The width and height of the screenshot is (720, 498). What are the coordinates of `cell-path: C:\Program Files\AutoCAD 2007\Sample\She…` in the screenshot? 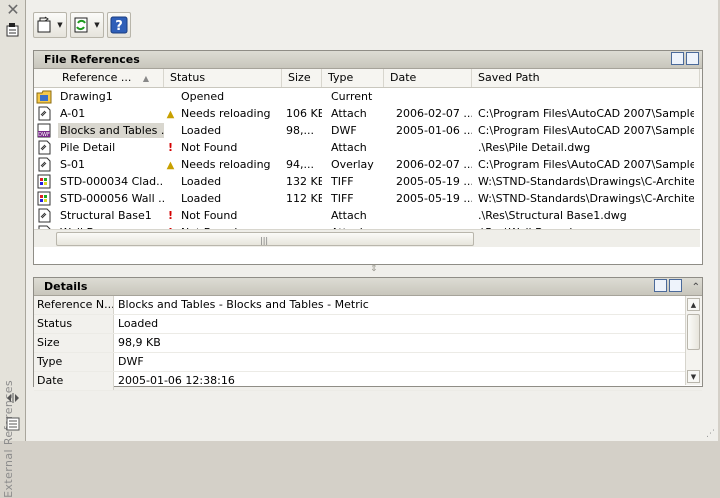 It's located at (586, 113).